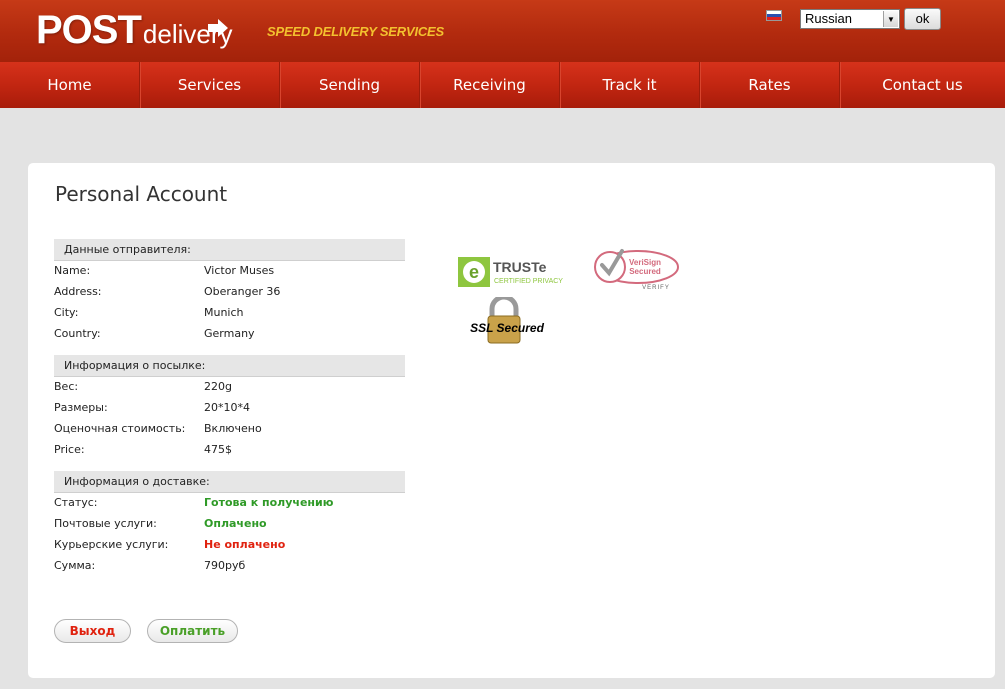 The height and width of the screenshot is (689, 1005). Describe the element at coordinates (828, 18) in the screenshot. I see `language-select-value: Russian` at that location.